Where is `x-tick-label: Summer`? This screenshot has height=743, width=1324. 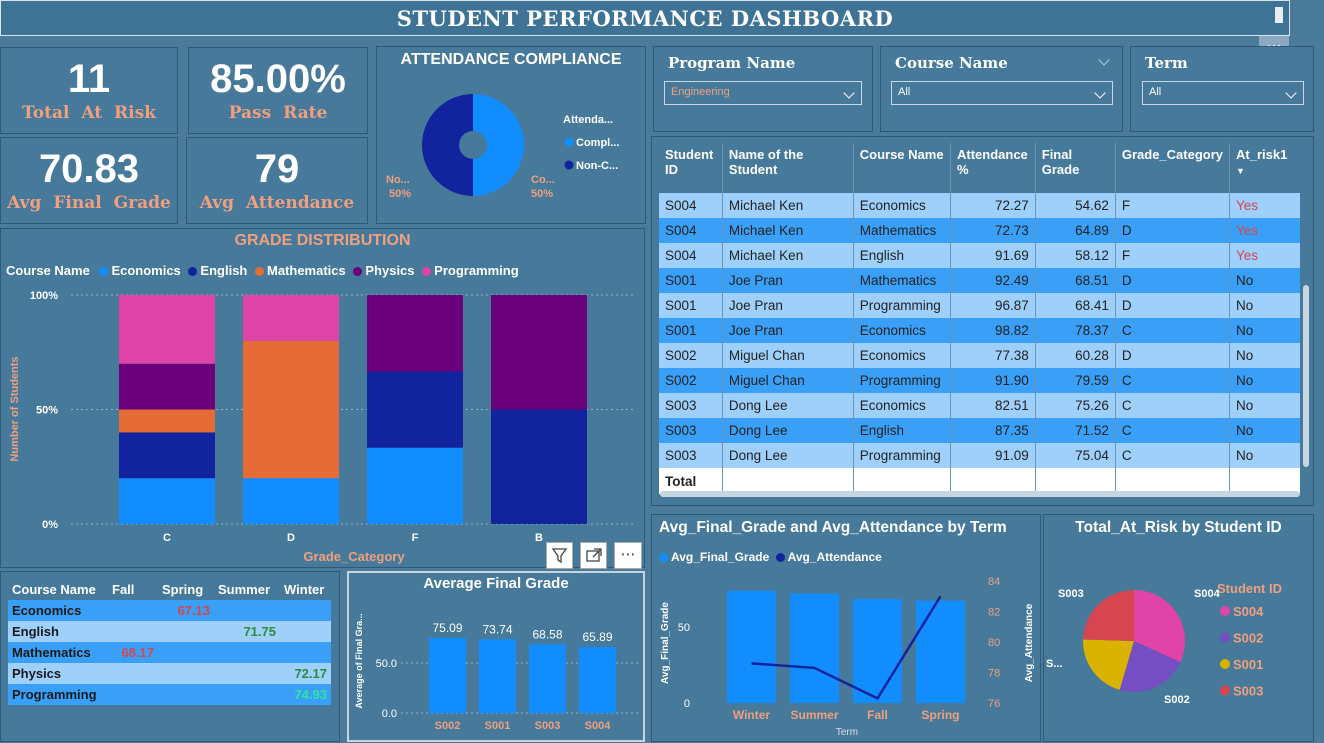 x-tick-label: Summer is located at coordinates (814, 715).